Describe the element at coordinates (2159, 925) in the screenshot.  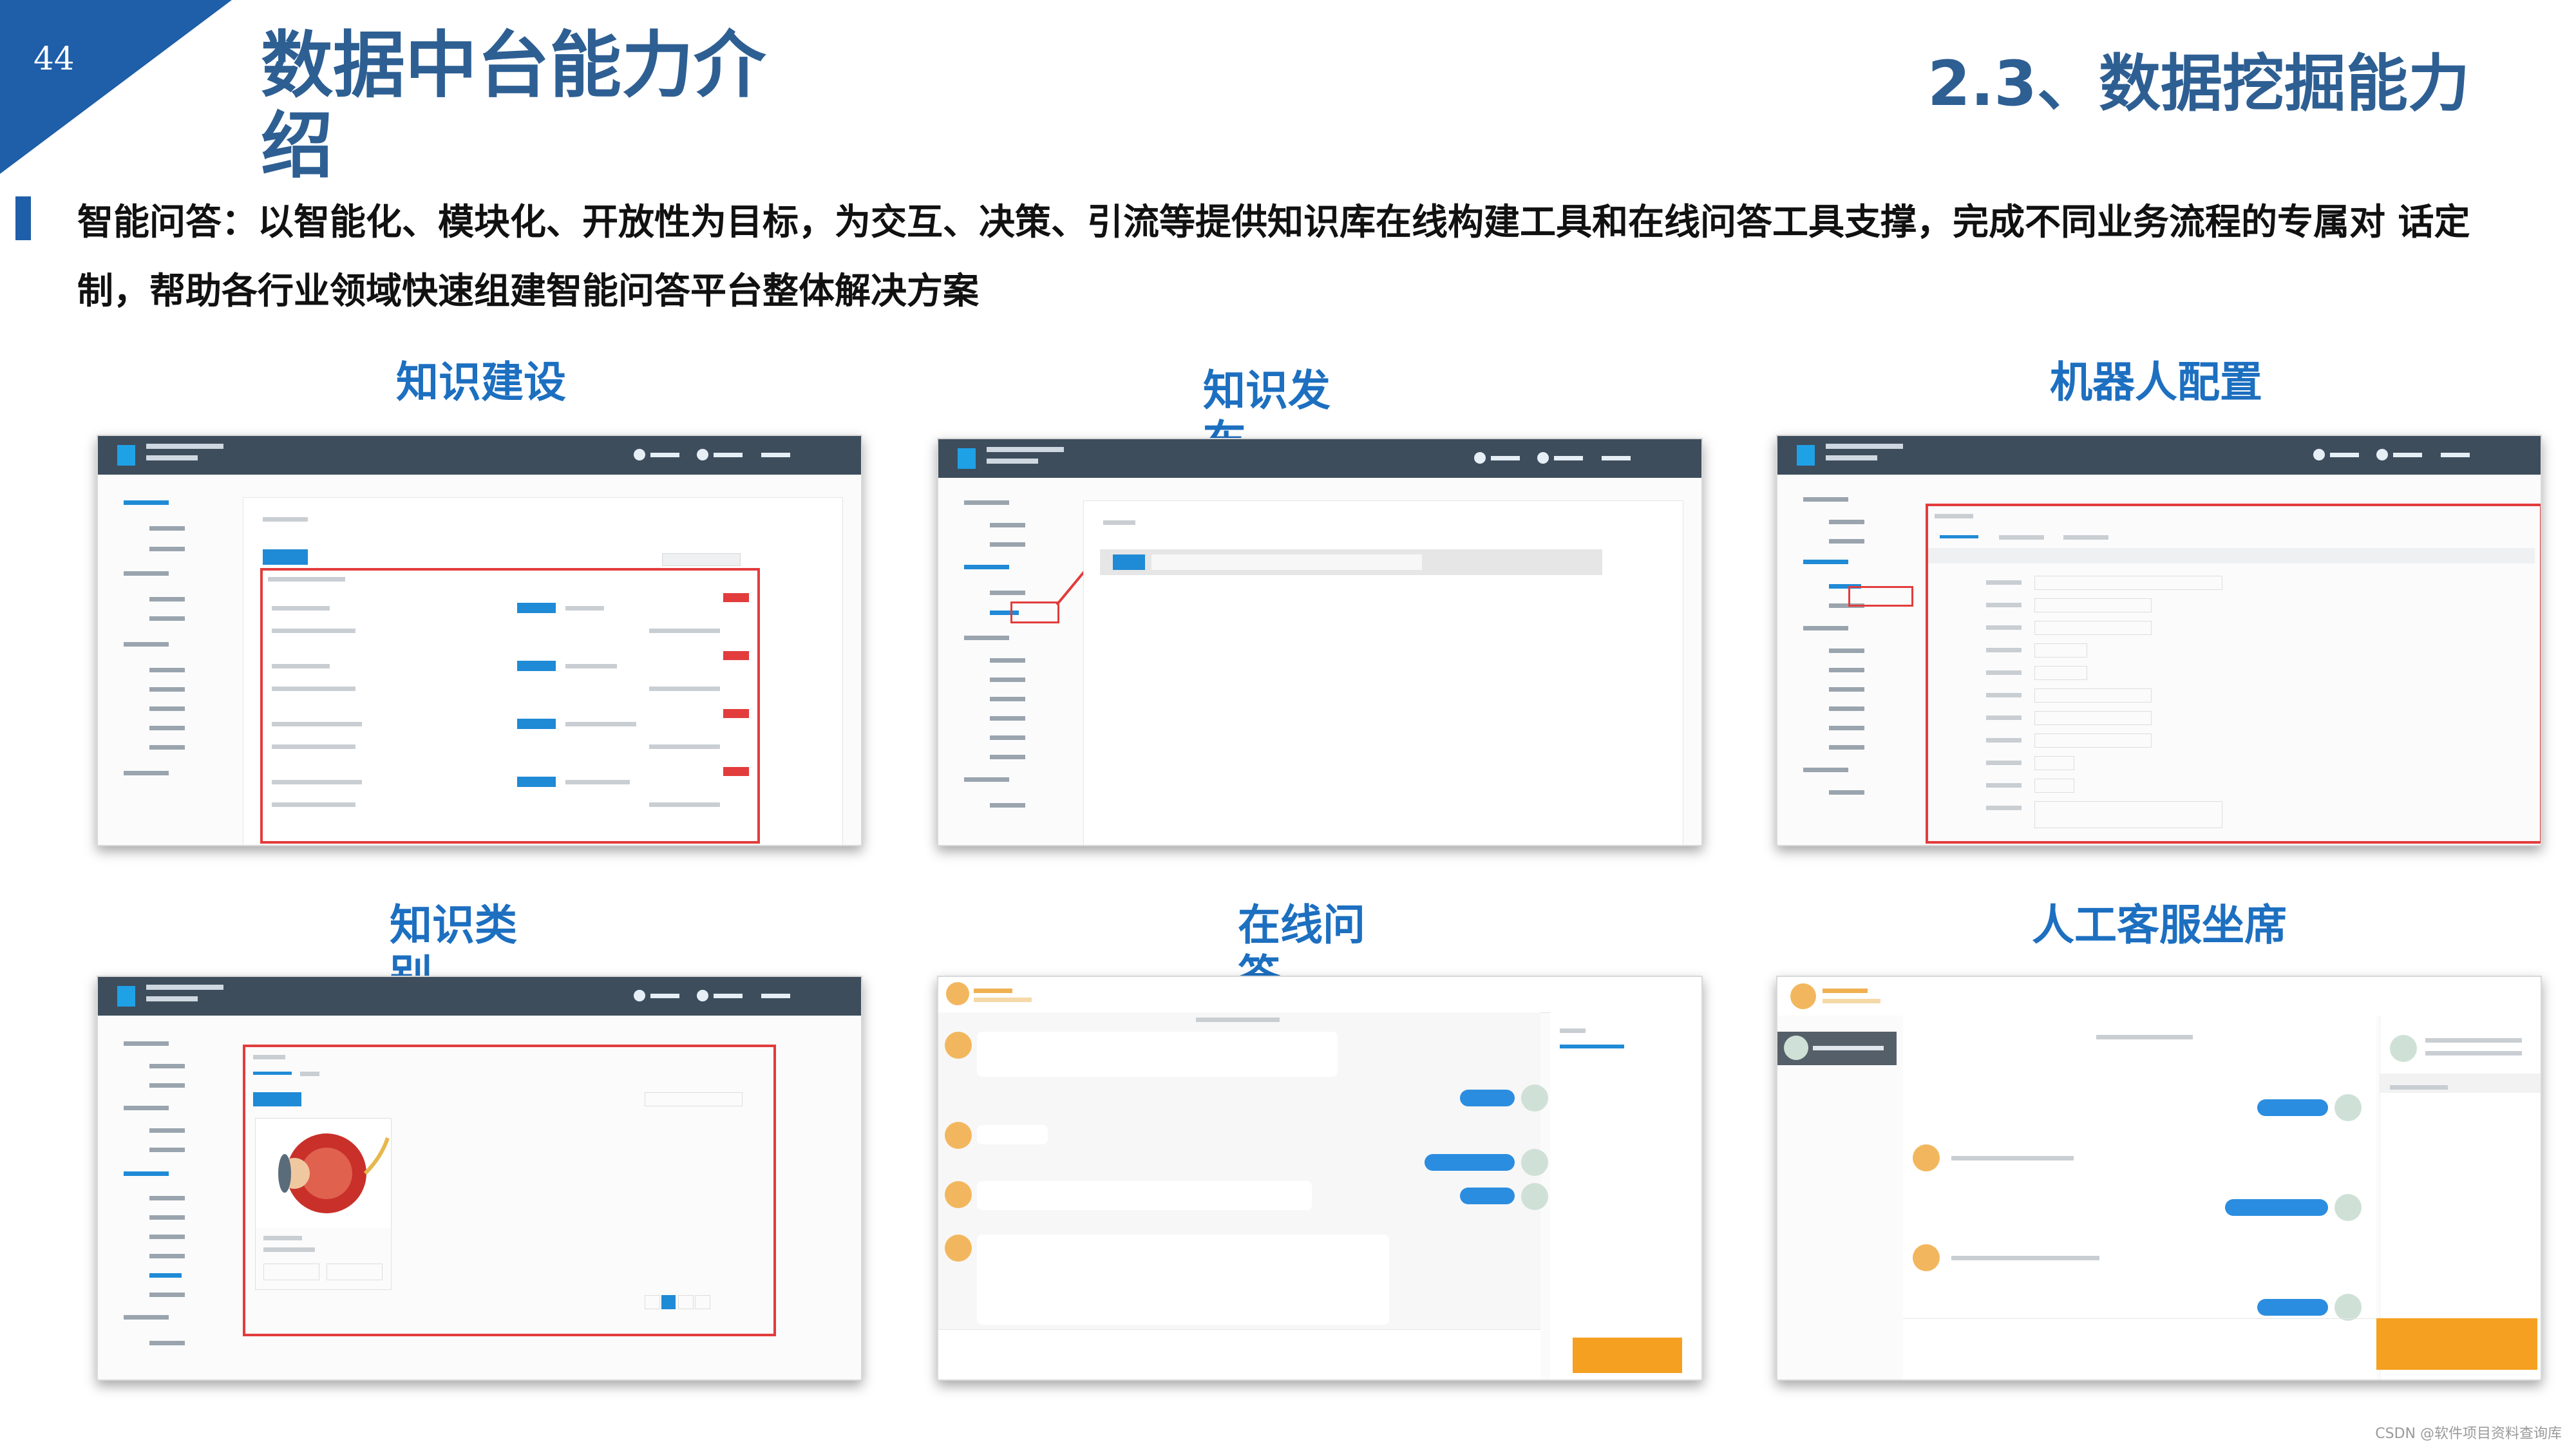
I see `section-label-agent-seat: 人工客服坐席` at that location.